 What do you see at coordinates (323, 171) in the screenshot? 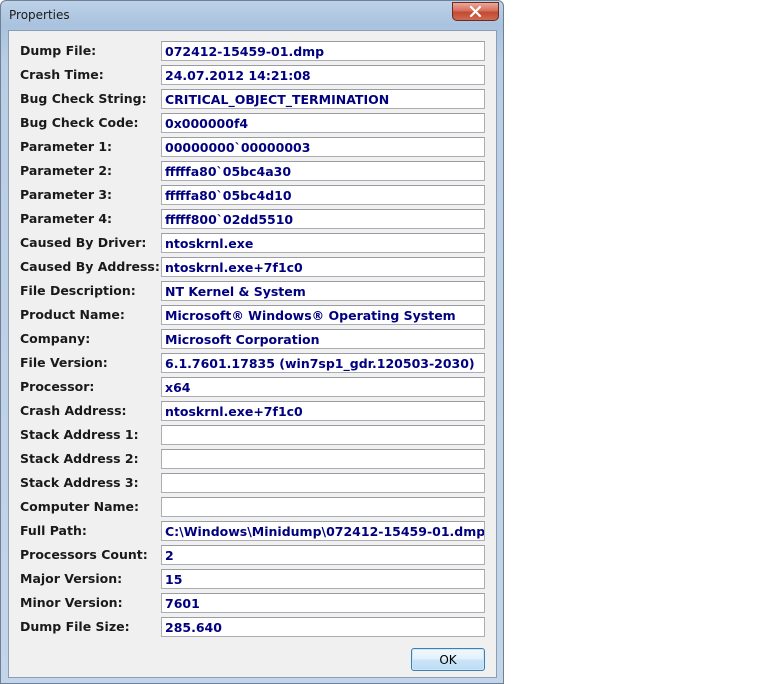
I see `property-value-field: fffffa80`05bc4a30` at bounding box center [323, 171].